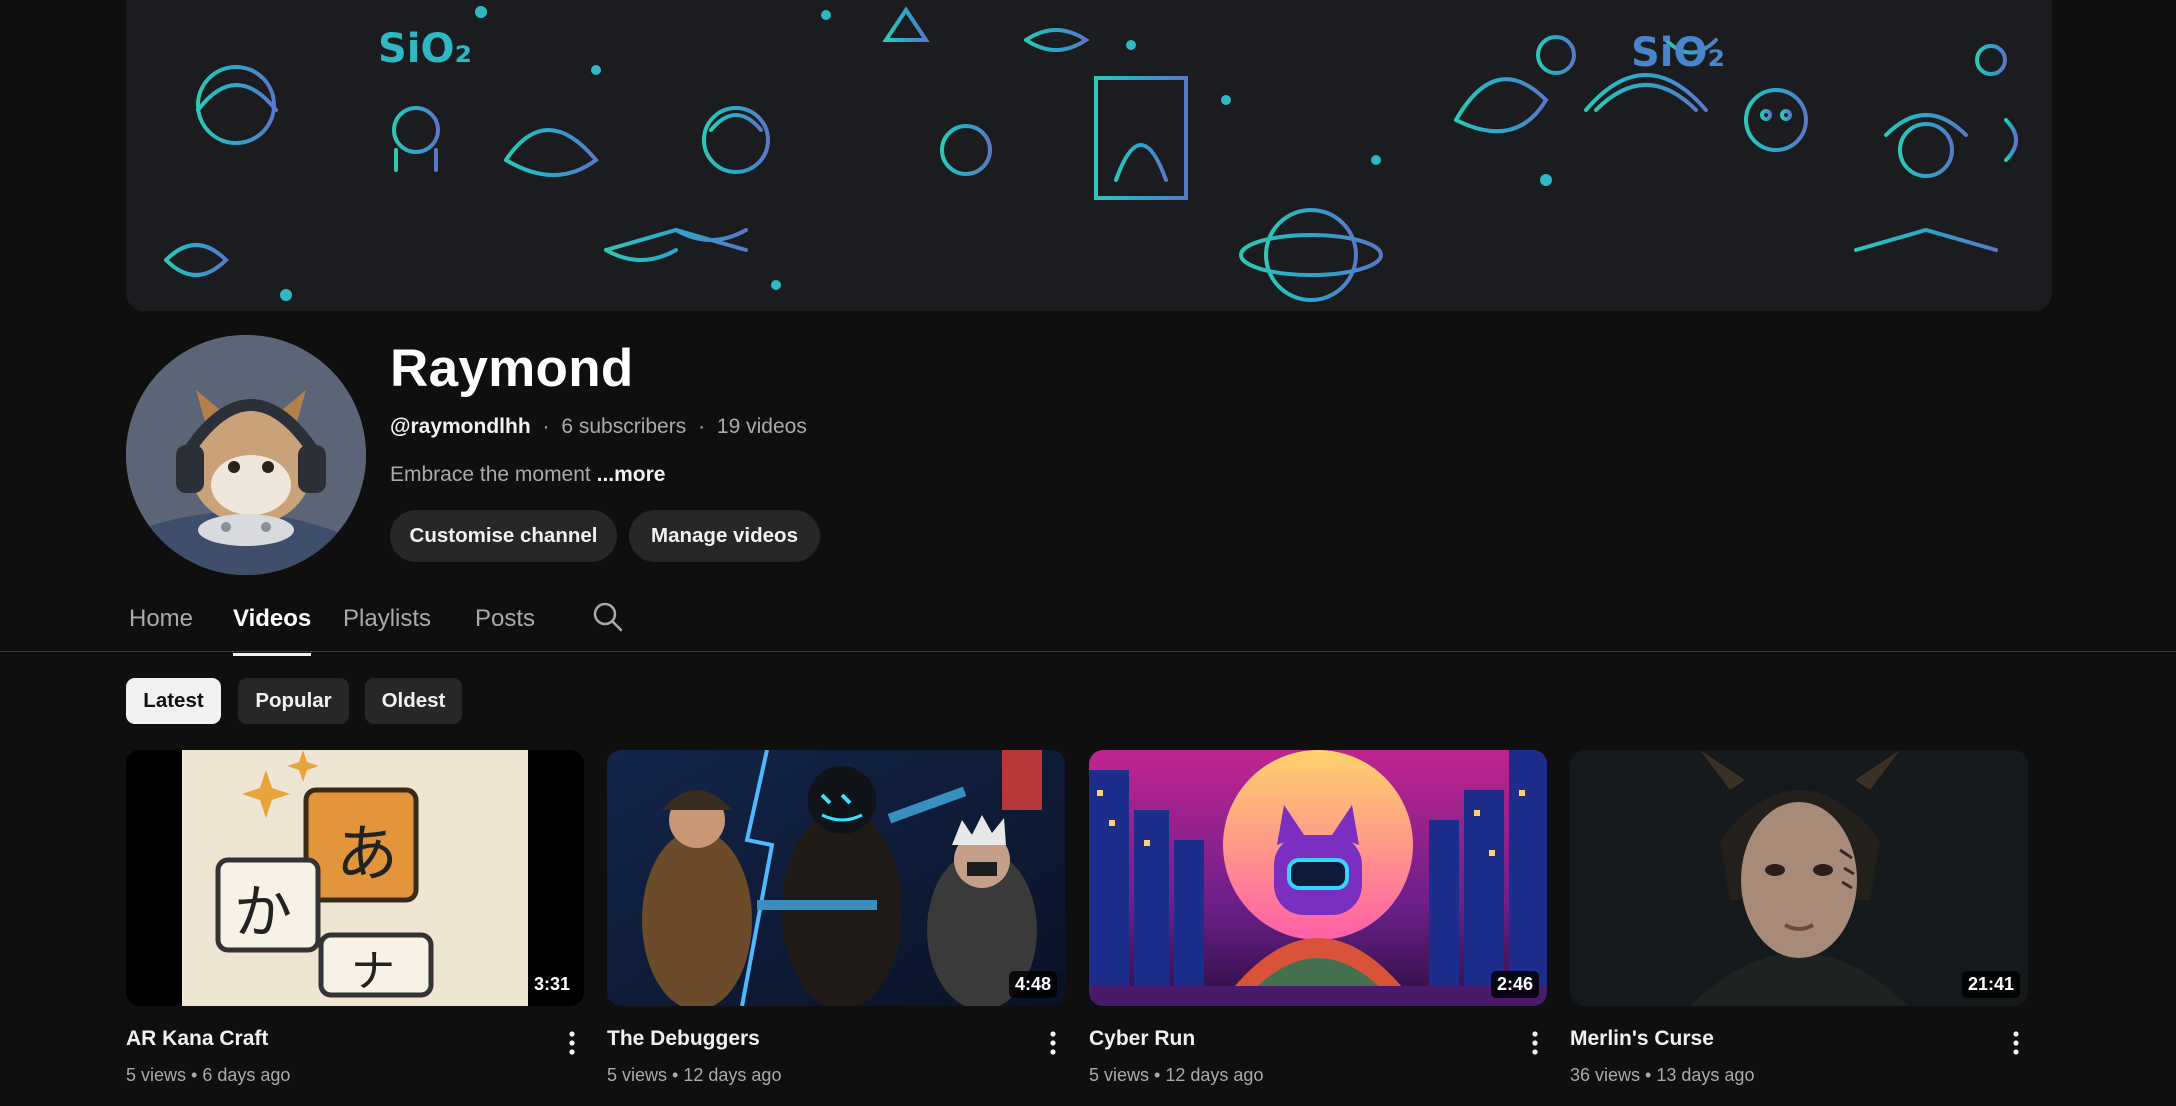 The width and height of the screenshot is (2176, 1106). What do you see at coordinates (173, 701) in the screenshot?
I see `chip-latest: Latest` at bounding box center [173, 701].